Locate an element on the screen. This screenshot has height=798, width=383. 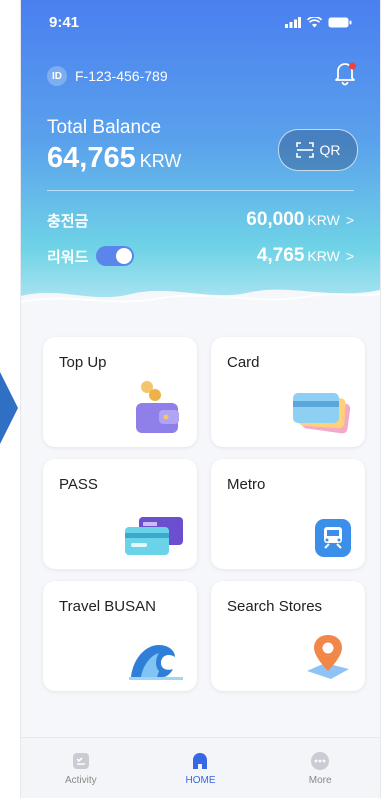
more-icon is located at coordinates (320, 760).